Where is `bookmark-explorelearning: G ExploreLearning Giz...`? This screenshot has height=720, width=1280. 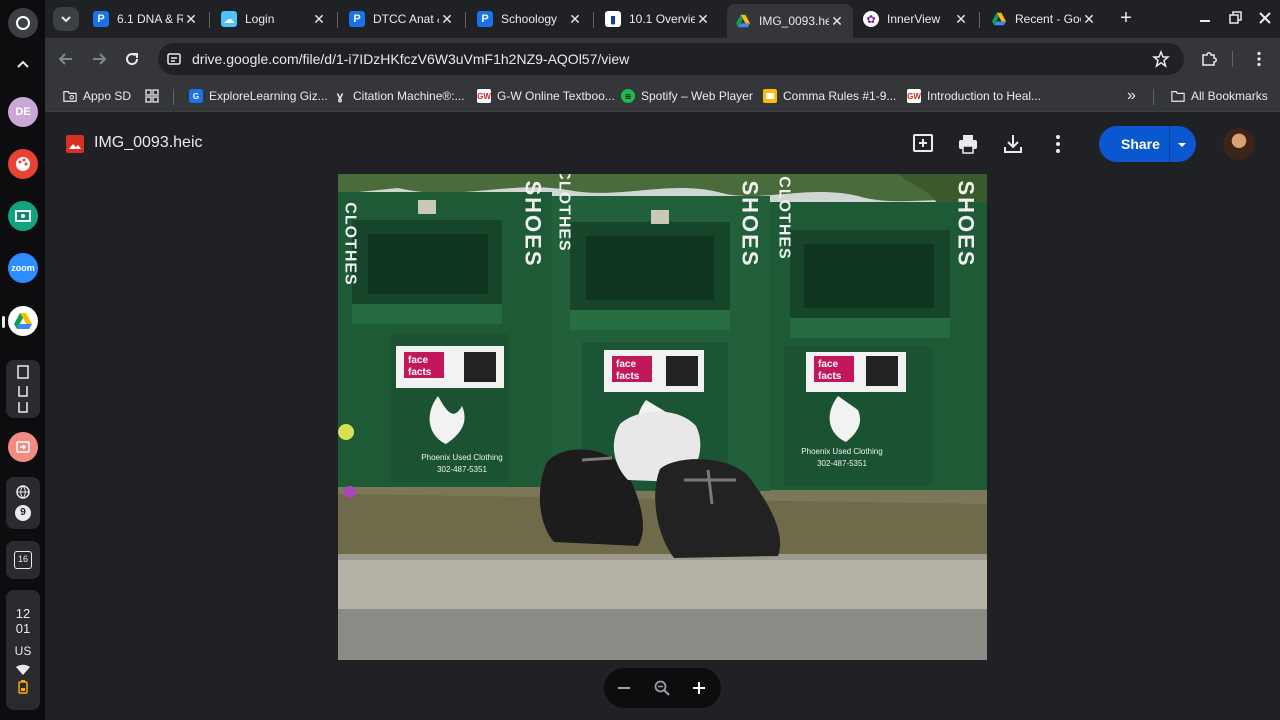 bookmark-explorelearning: G ExploreLearning Giz... is located at coordinates (258, 96).